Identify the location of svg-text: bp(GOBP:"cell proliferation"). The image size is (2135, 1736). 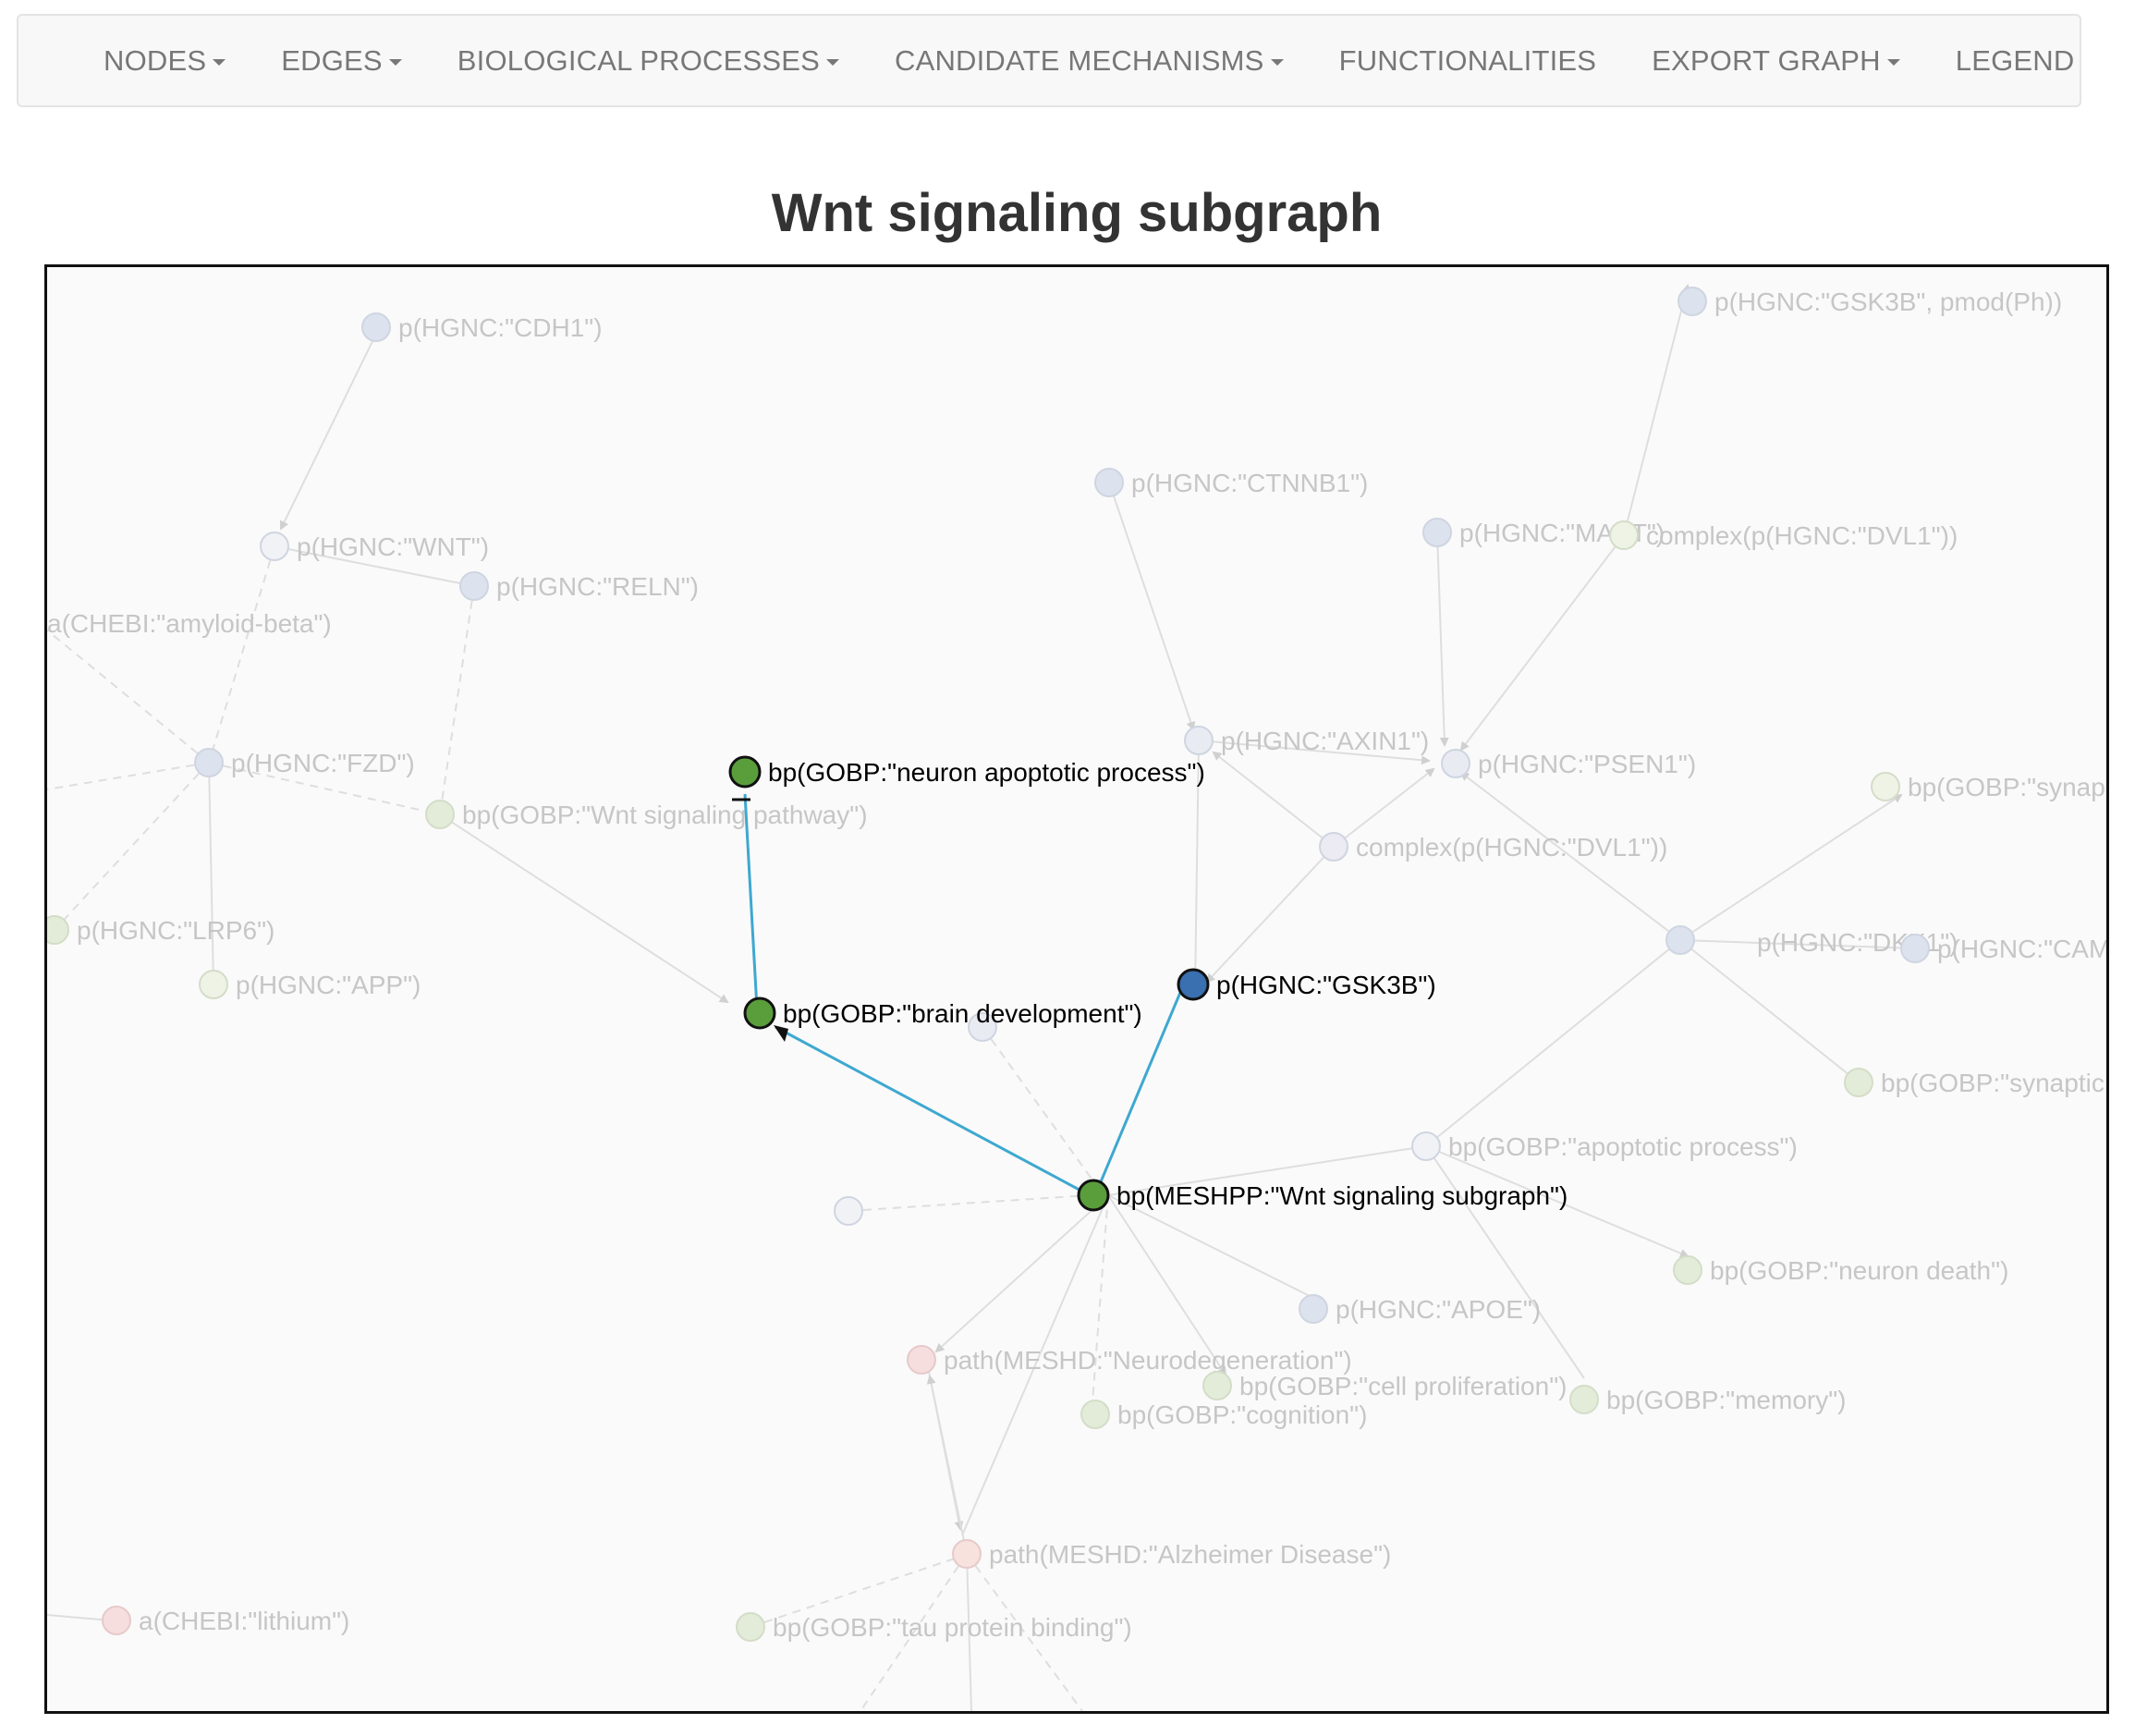
(1403, 1386).